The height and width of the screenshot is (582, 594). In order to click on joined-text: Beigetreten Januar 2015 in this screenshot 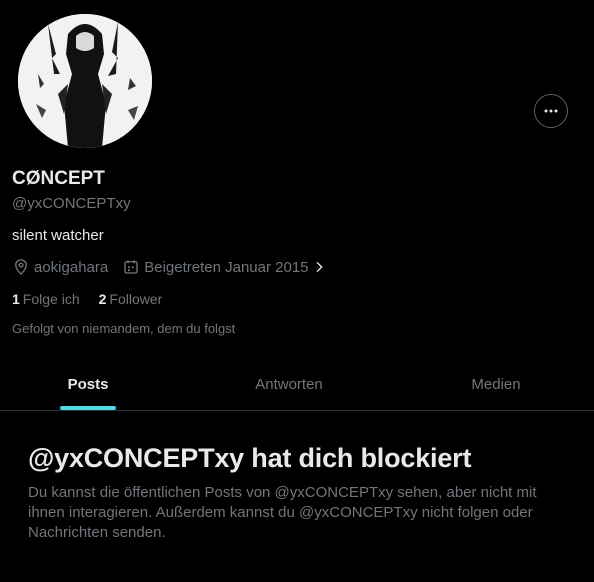, I will do `click(226, 267)`.